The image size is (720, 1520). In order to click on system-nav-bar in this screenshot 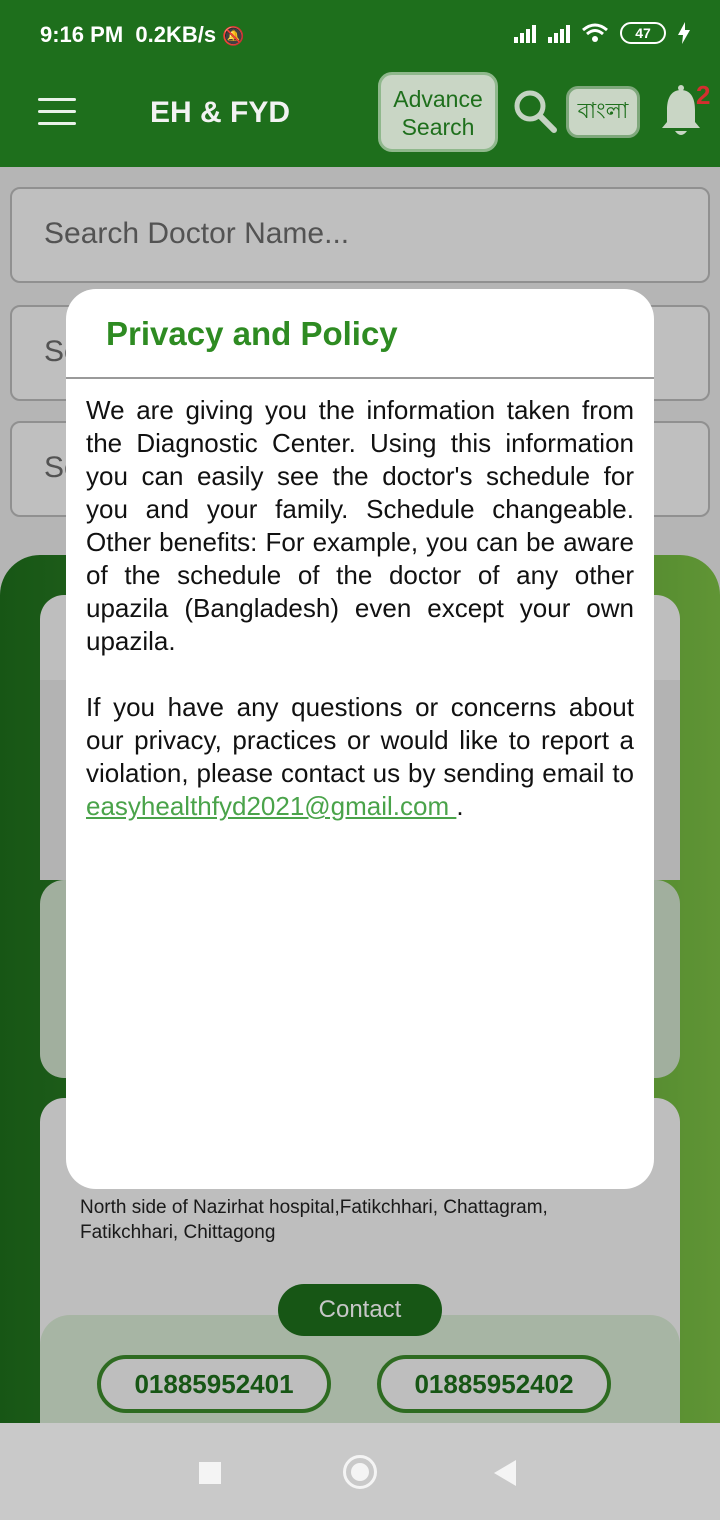, I will do `click(360, 1471)`.